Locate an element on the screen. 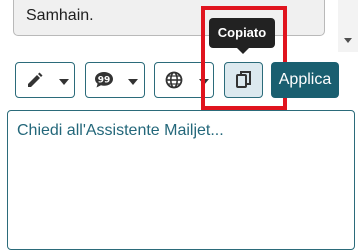 The width and height of the screenshot is (363, 250). svg-text: 99 is located at coordinates (104, 81).